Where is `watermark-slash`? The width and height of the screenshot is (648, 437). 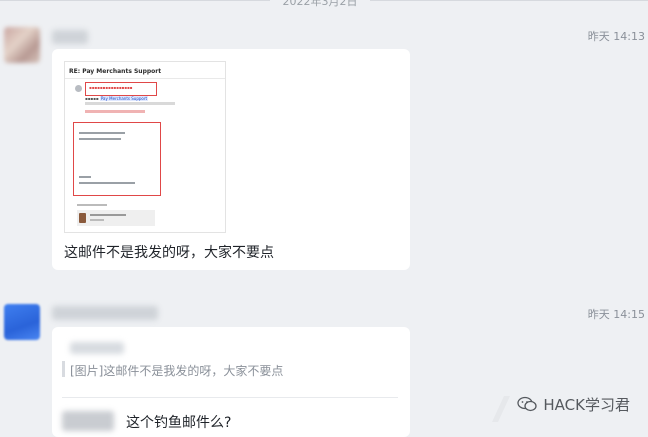 watermark-slash is located at coordinates (501, 409).